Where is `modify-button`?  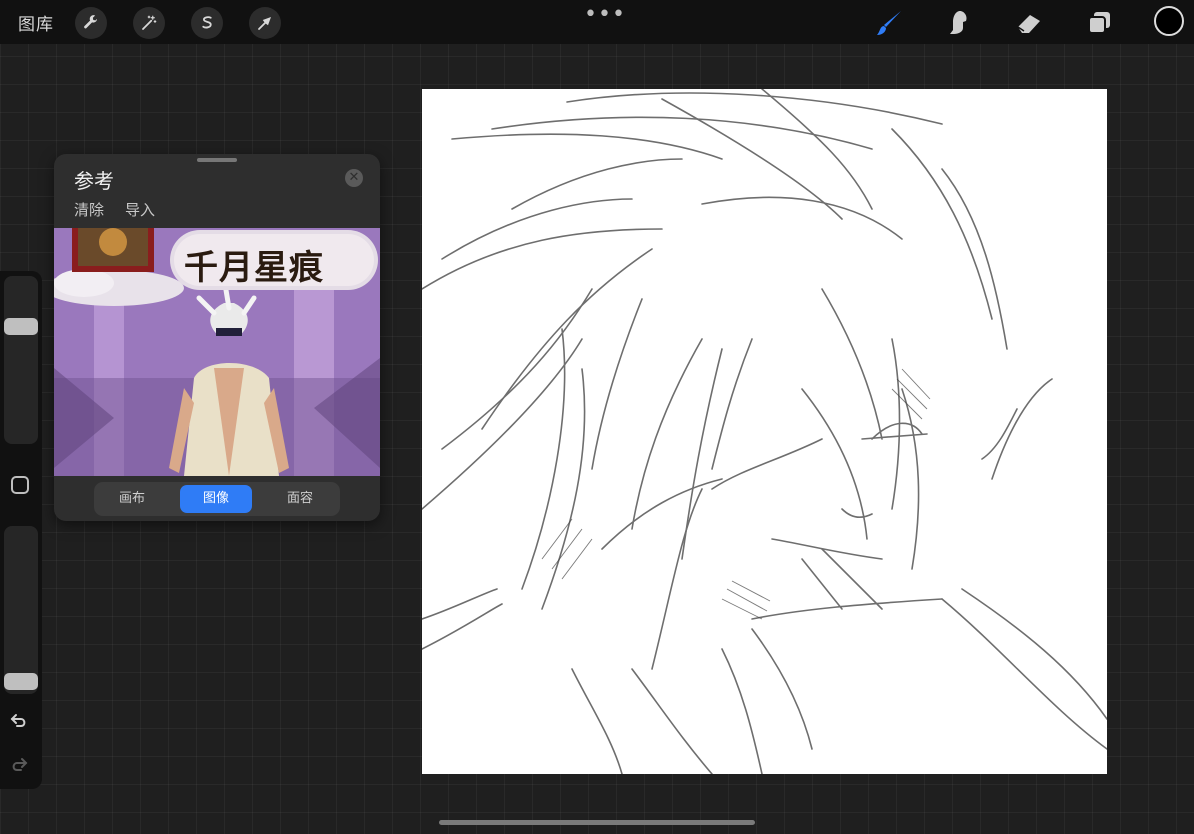 modify-button is located at coordinates (20, 485).